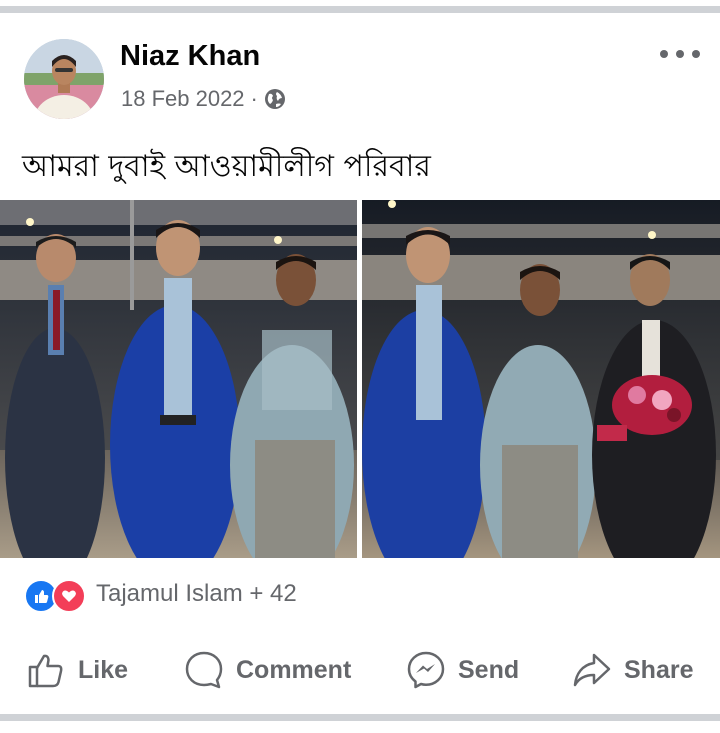 The image size is (720, 733). What do you see at coordinates (489, 669) in the screenshot?
I see `send-label: Send` at bounding box center [489, 669].